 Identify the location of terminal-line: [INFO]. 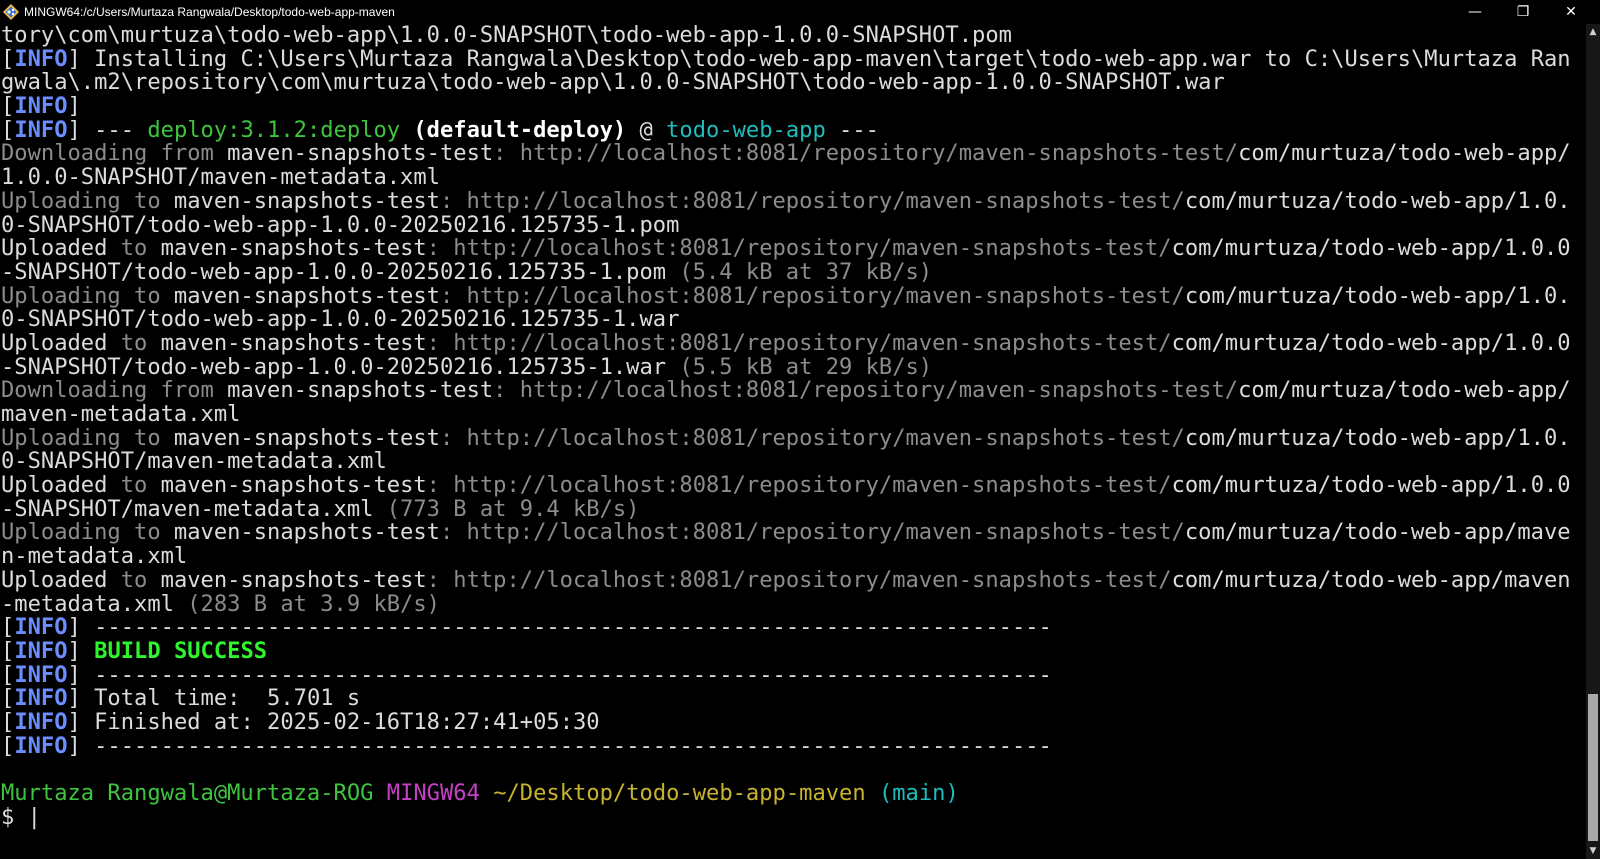
(793, 106).